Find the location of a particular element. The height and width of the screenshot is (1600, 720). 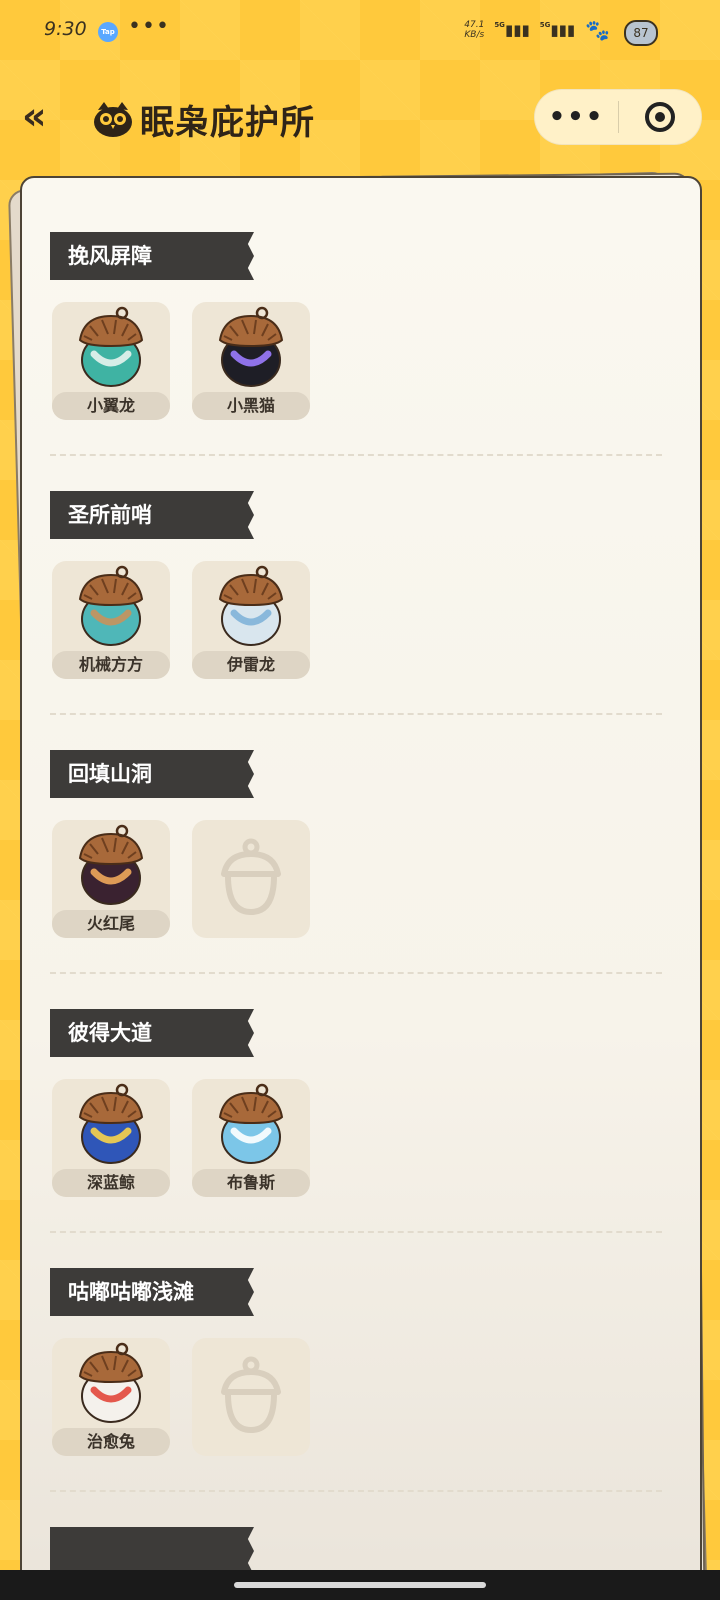

habitat-section: 挽风屏障小翼龙 小黑猫 is located at coordinates (360, 332).